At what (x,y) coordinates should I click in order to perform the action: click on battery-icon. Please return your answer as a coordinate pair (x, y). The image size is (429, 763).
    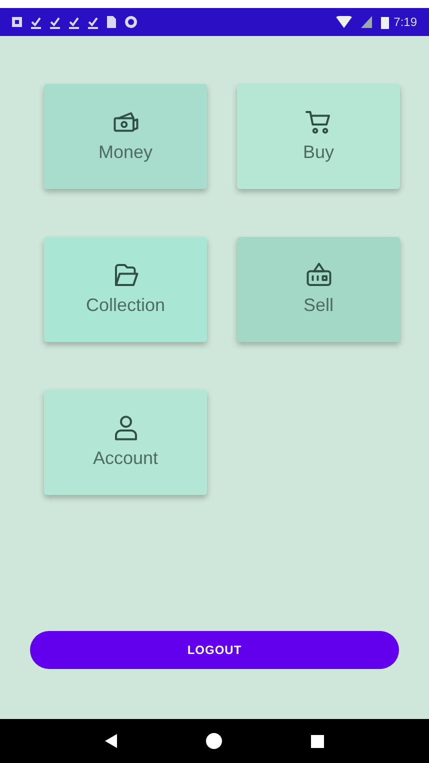
    Looking at the image, I should click on (384, 22).